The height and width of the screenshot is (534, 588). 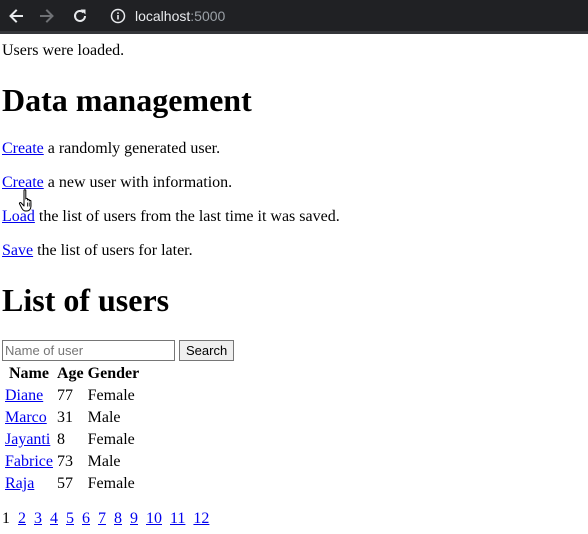 What do you see at coordinates (88, 350) in the screenshot?
I see `search-input` at bounding box center [88, 350].